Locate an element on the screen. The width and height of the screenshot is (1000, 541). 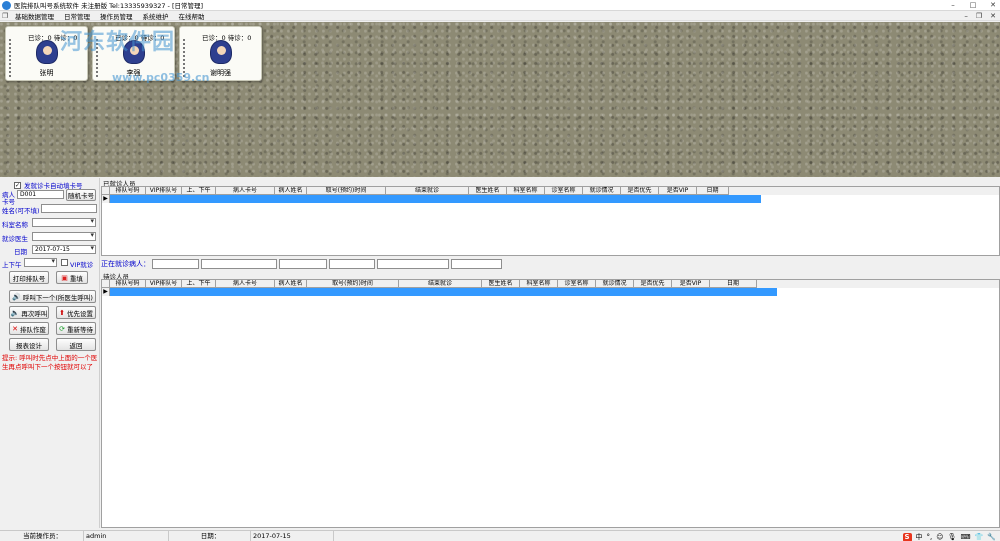
report-design-label: 报表设计 is located at coordinates (29, 345).